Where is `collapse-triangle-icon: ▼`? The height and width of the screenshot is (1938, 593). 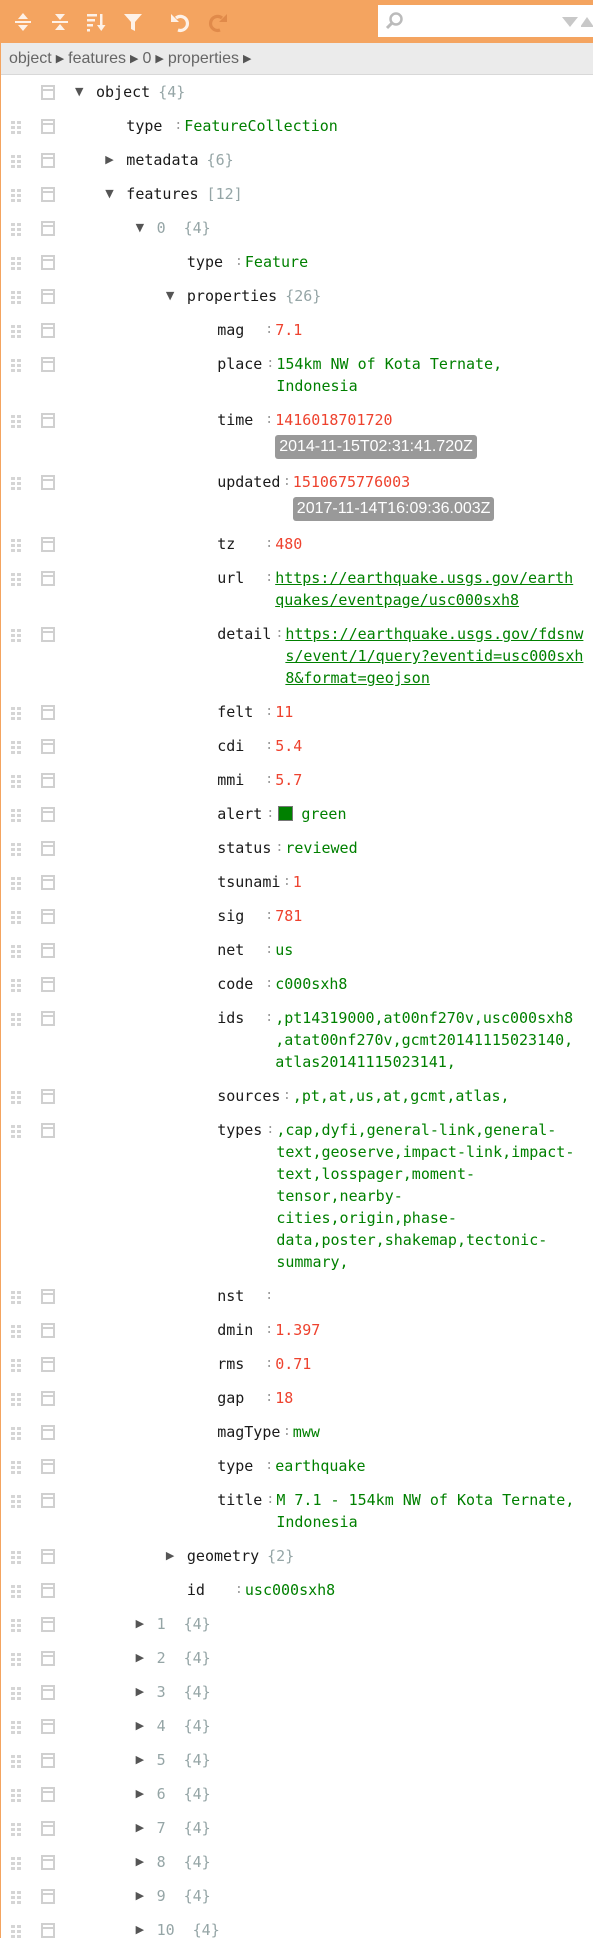 collapse-triangle-icon: ▼ is located at coordinates (146, 228).